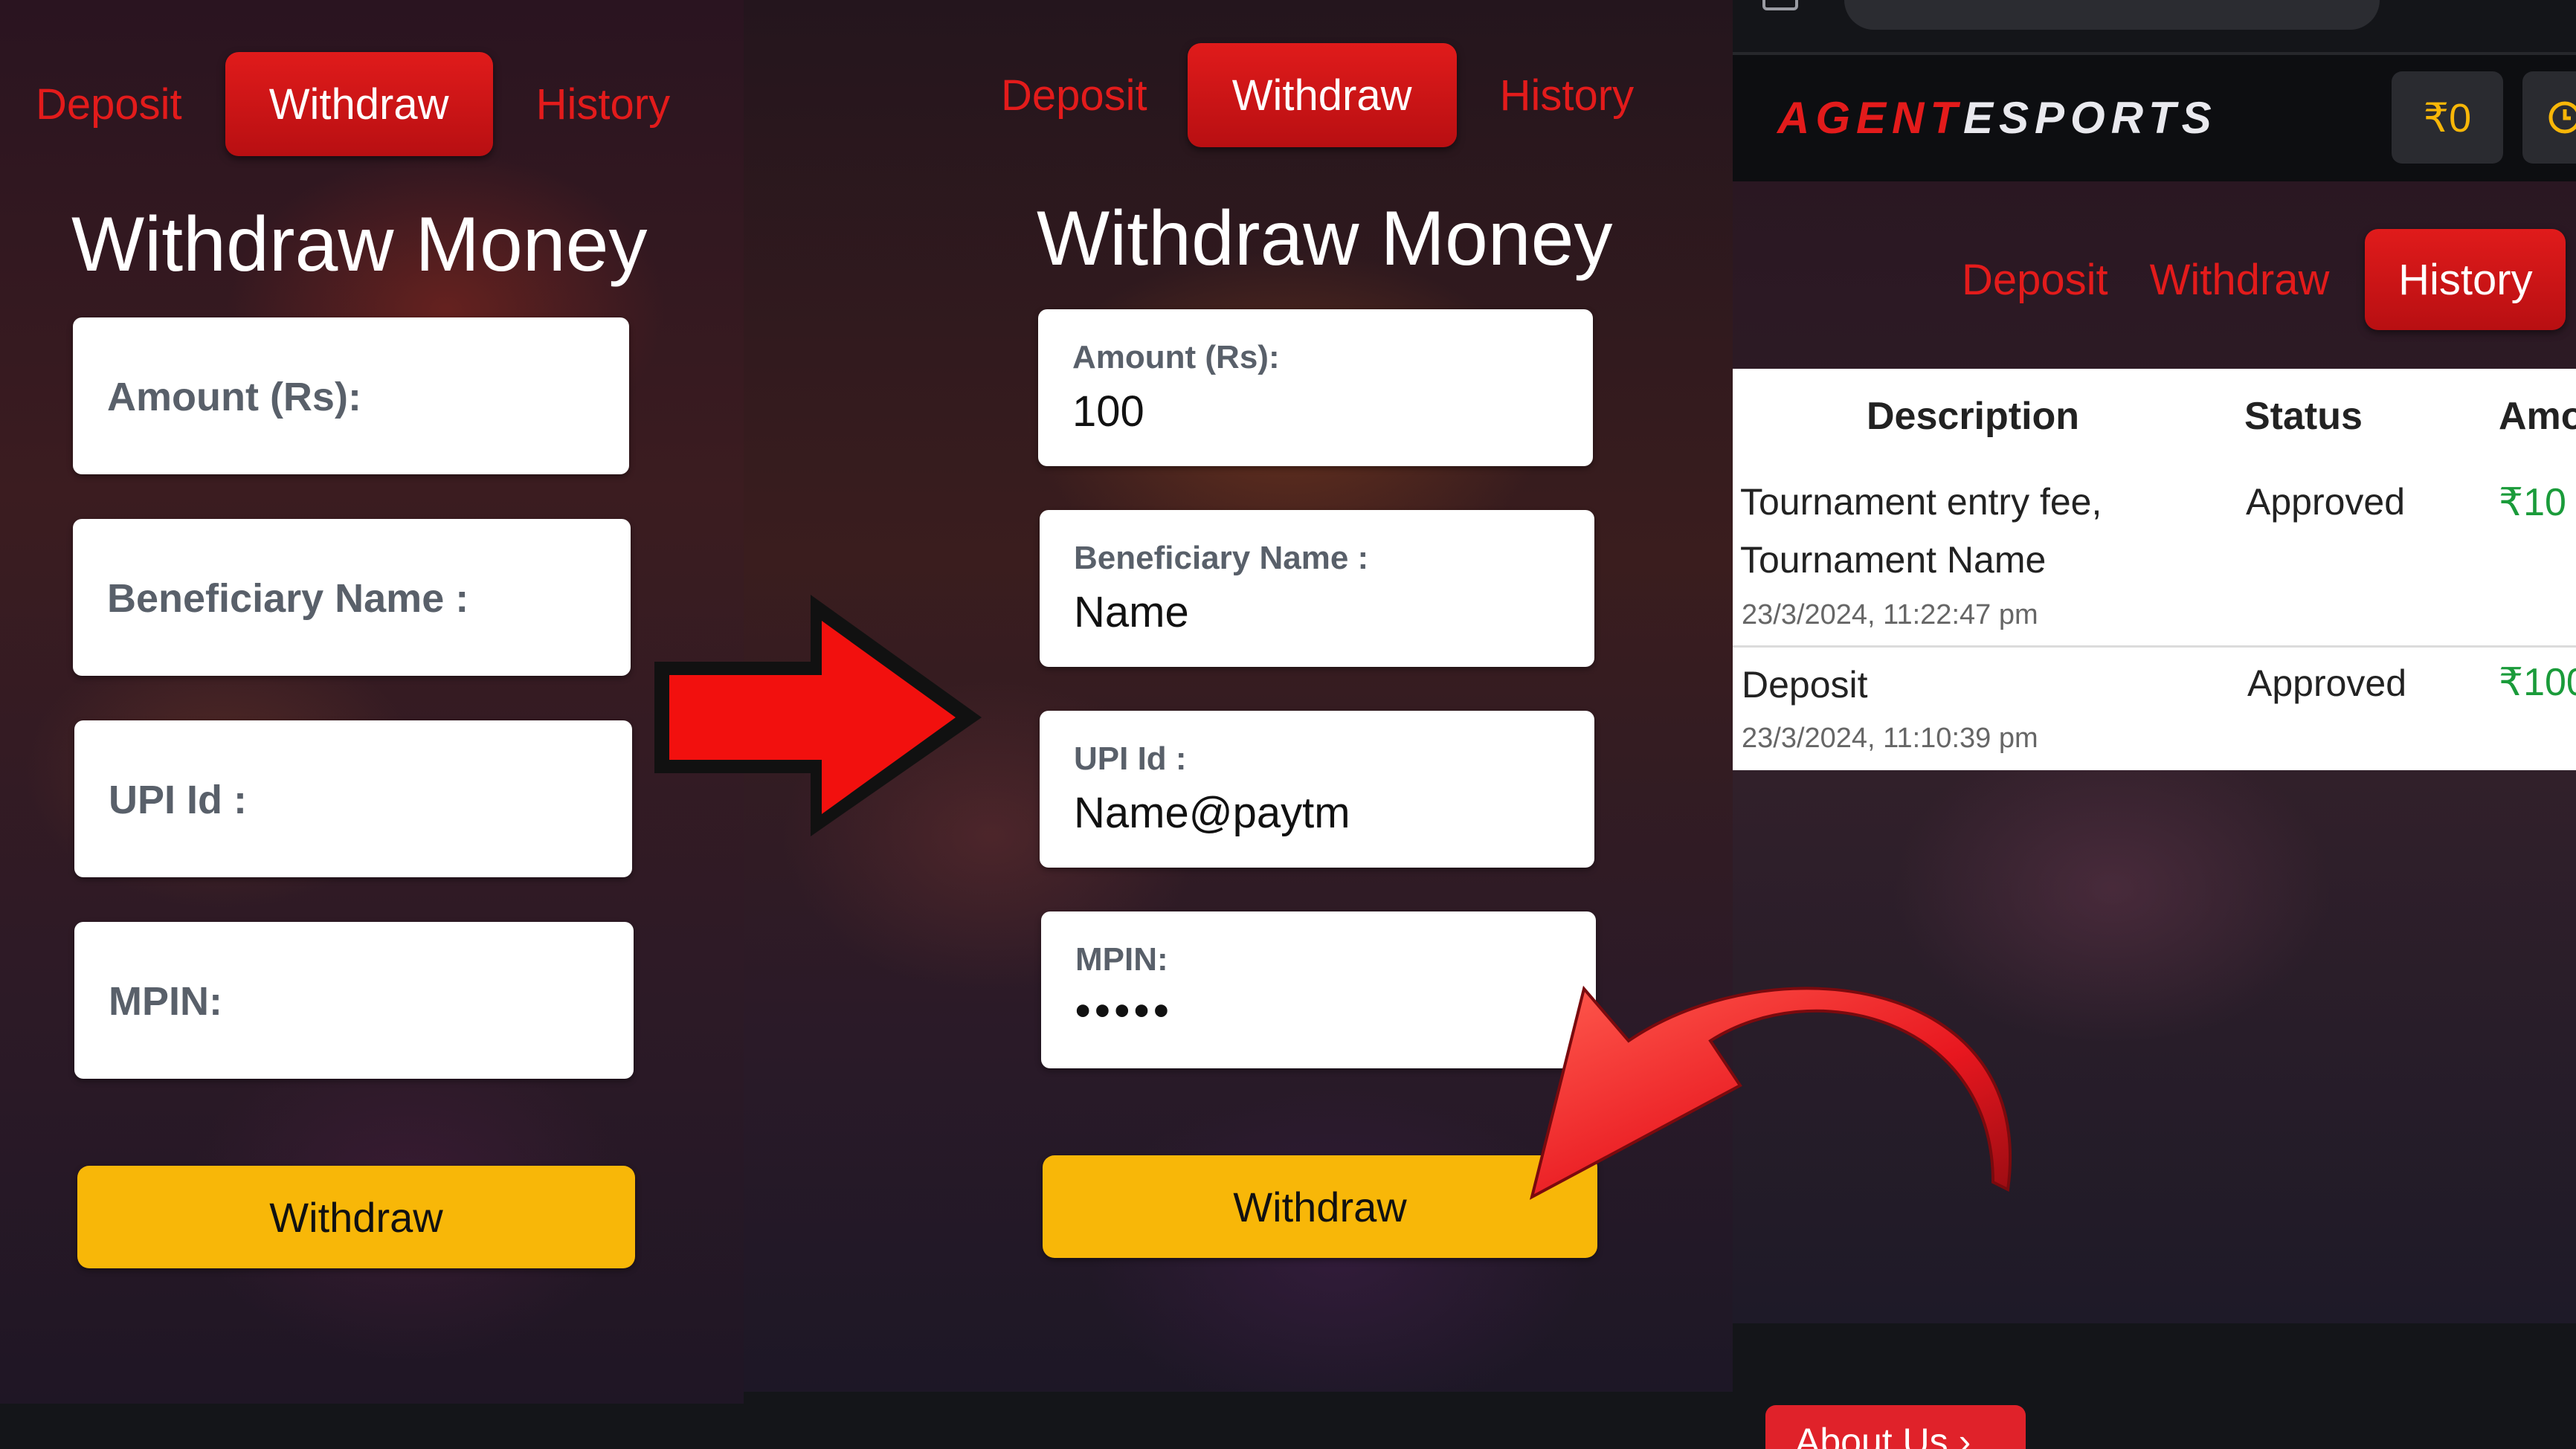 This screenshot has width=2576, height=1449. Describe the element at coordinates (1108, 411) in the screenshot. I see `amount-value: 100` at that location.